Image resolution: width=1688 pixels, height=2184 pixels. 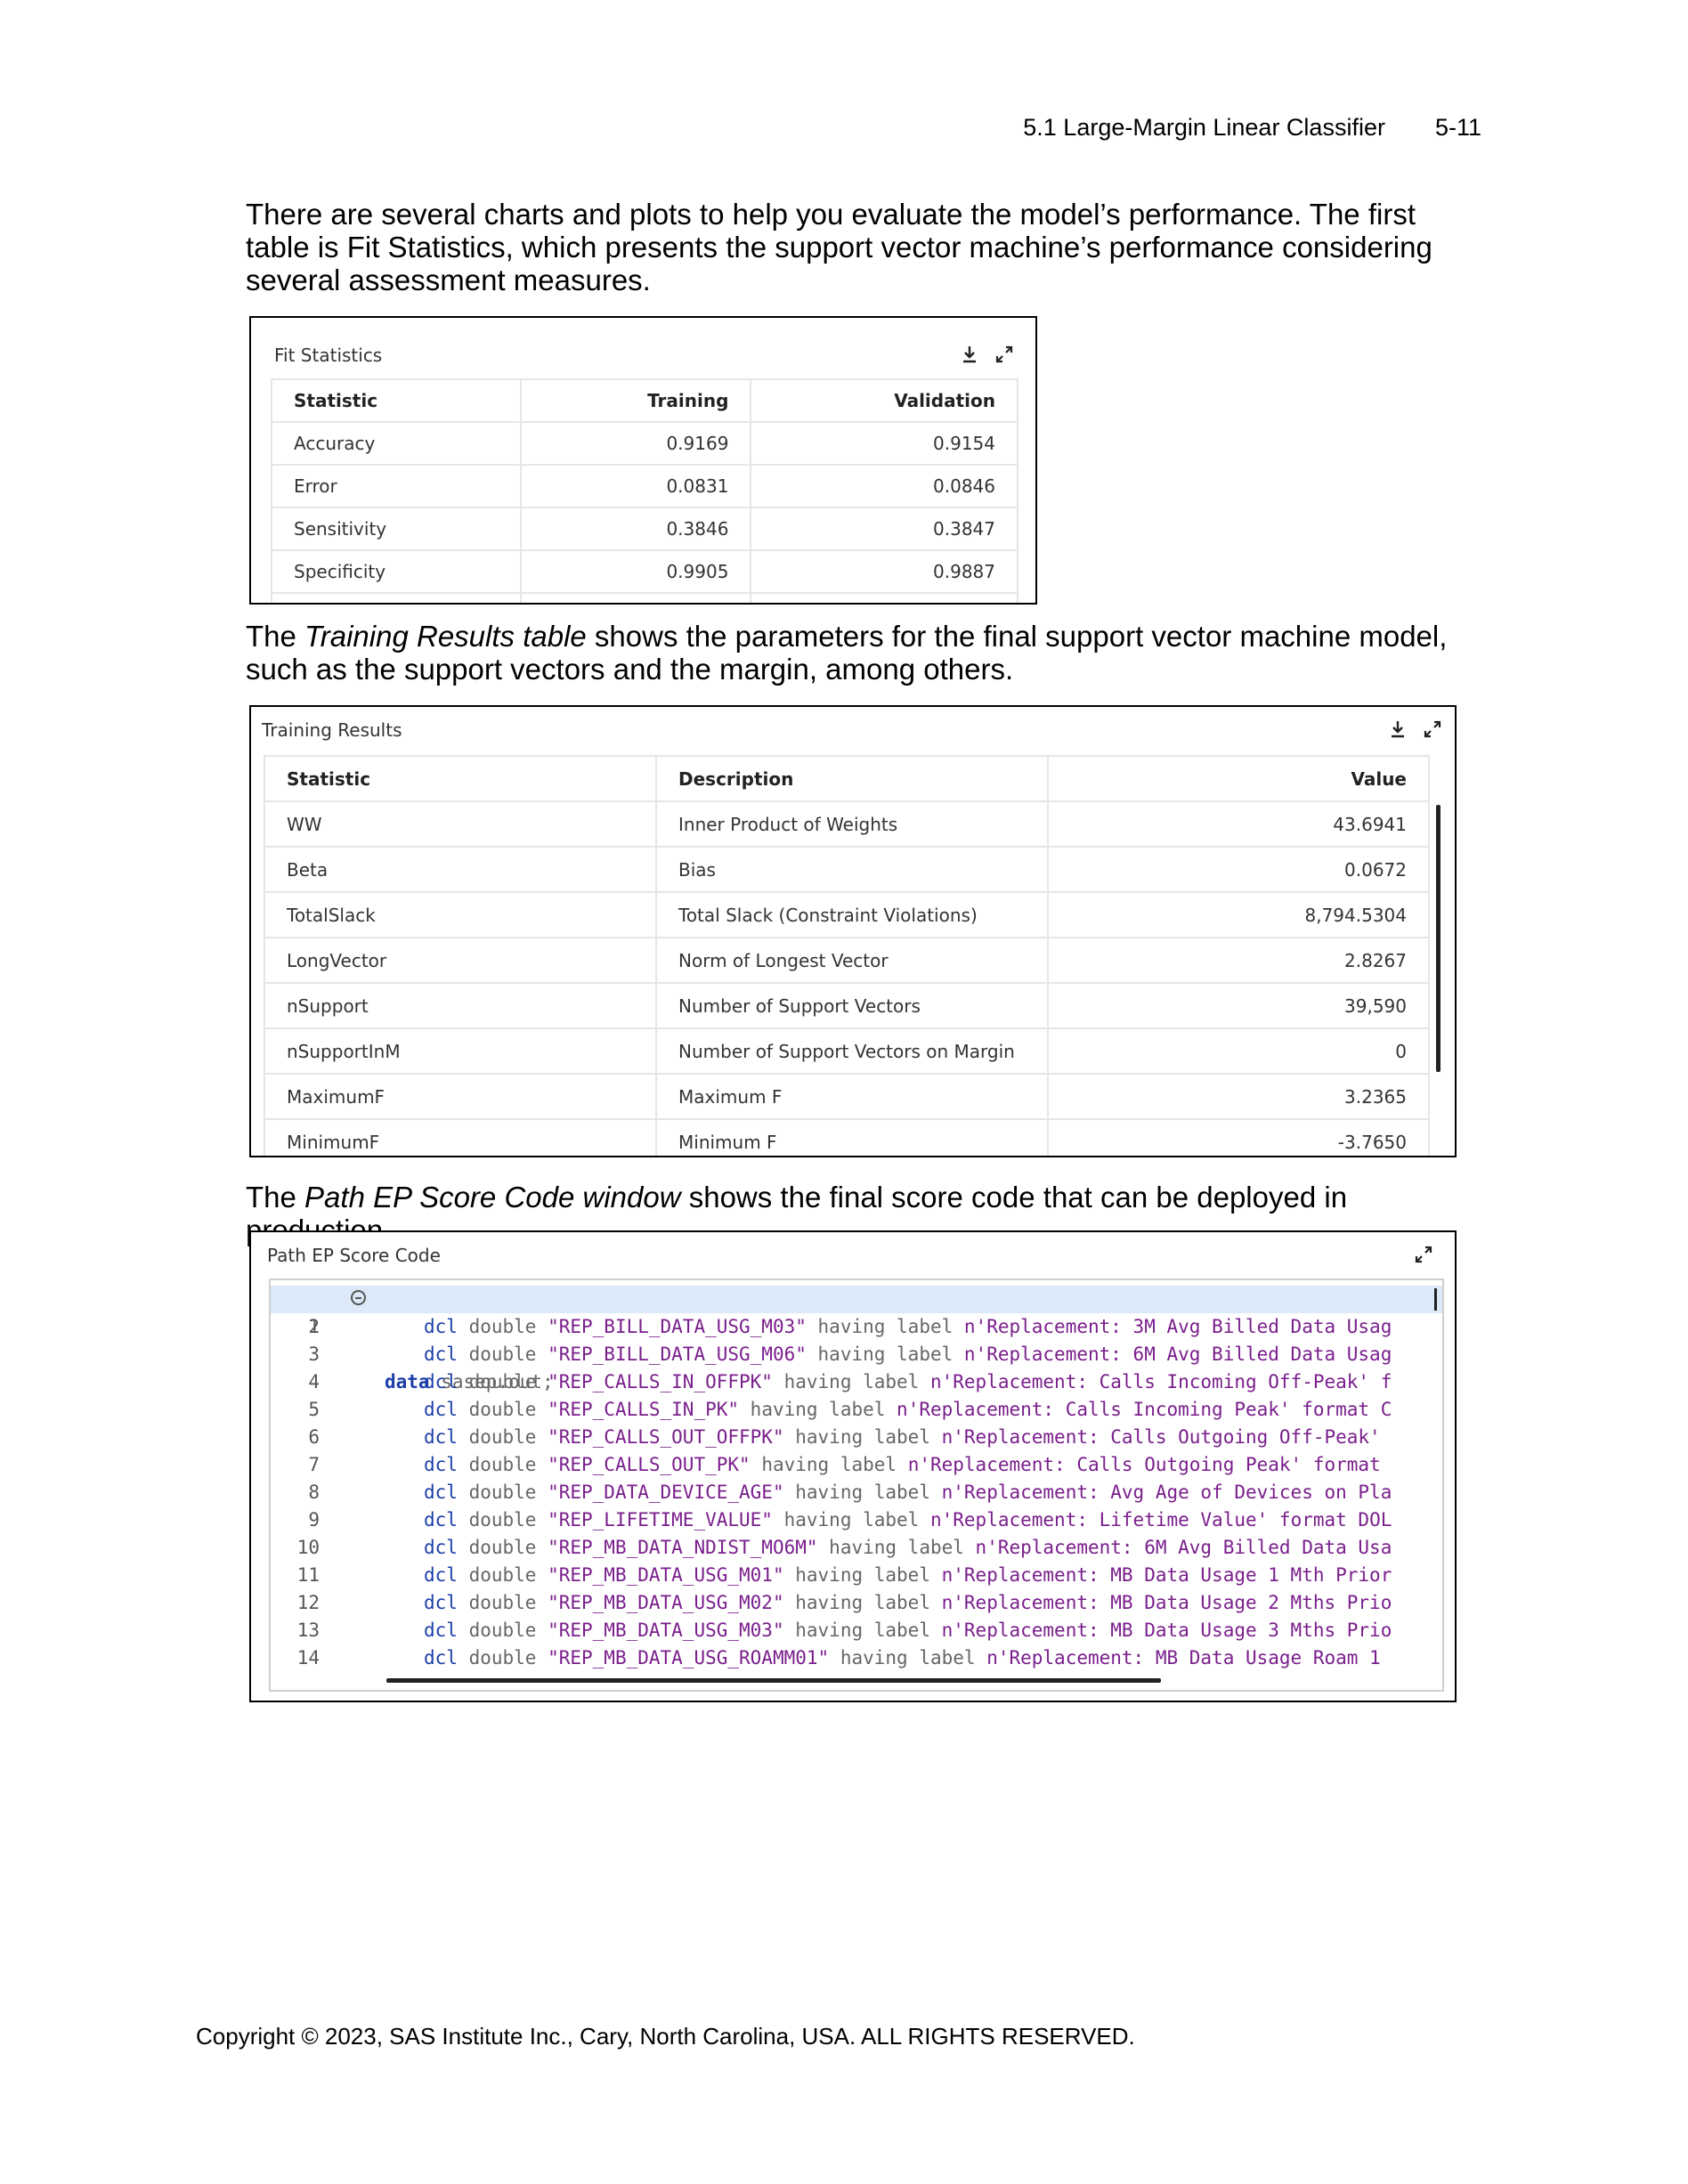 What do you see at coordinates (852, 778) in the screenshot?
I see `column-header-description: Description` at bounding box center [852, 778].